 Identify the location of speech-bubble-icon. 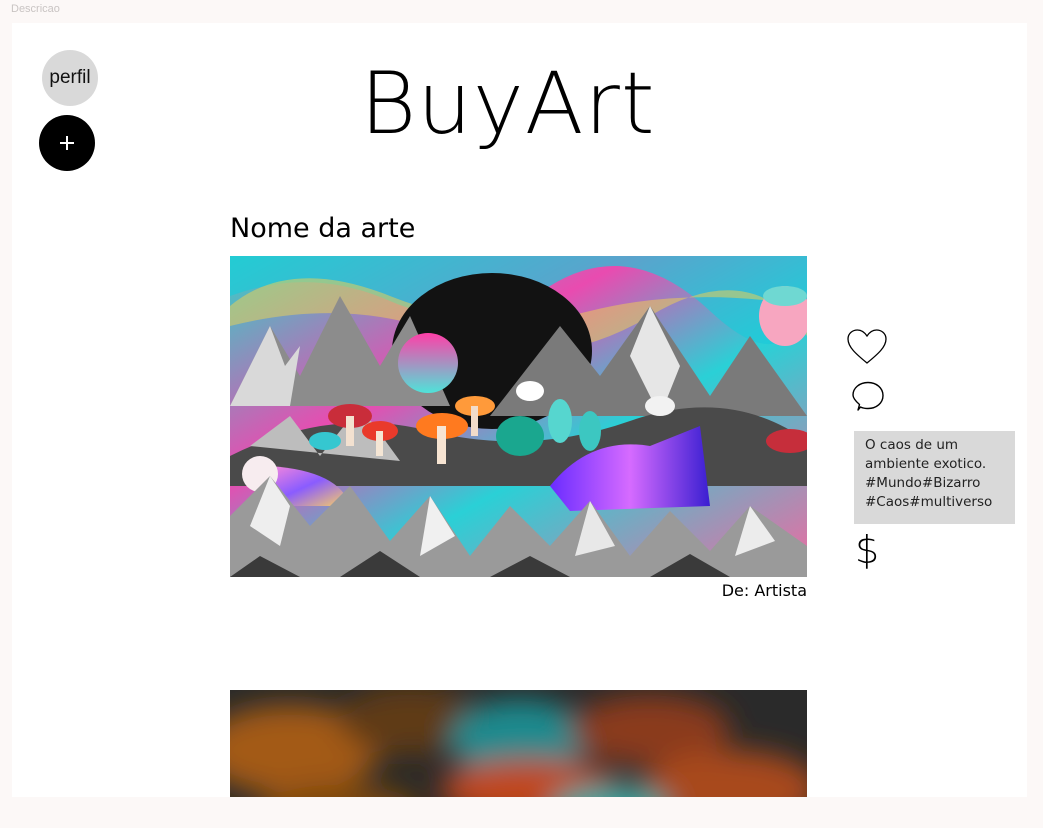
(868, 396).